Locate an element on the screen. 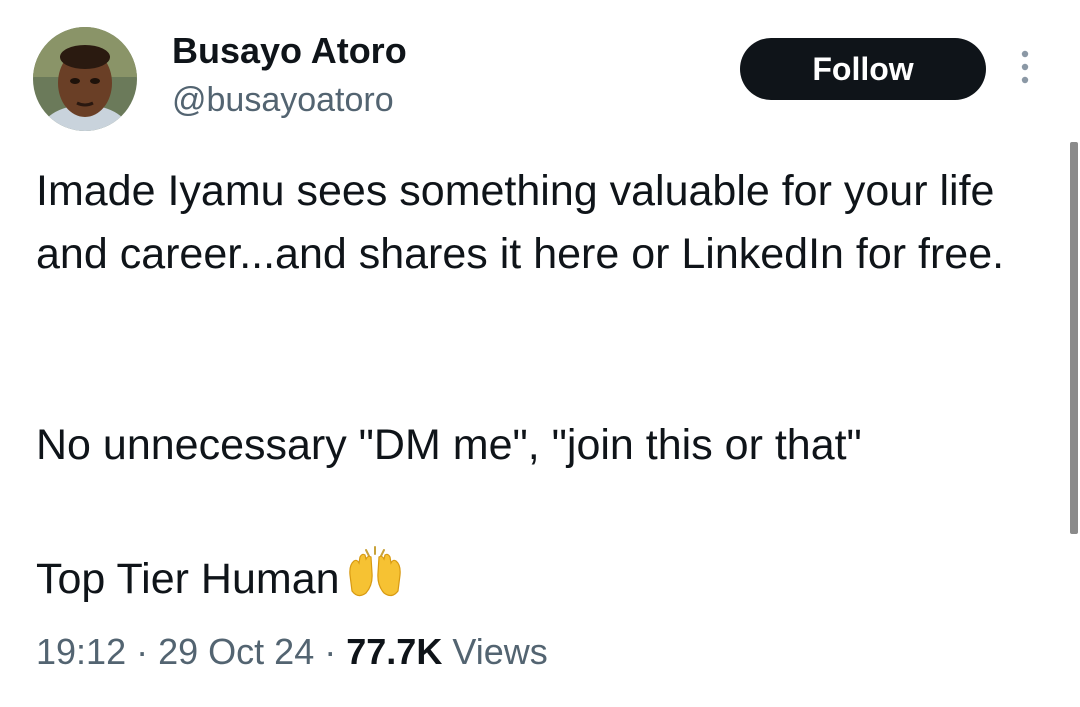 This screenshot has width=1080, height=707. author-handle: @busayoatoro is located at coordinates (283, 100).